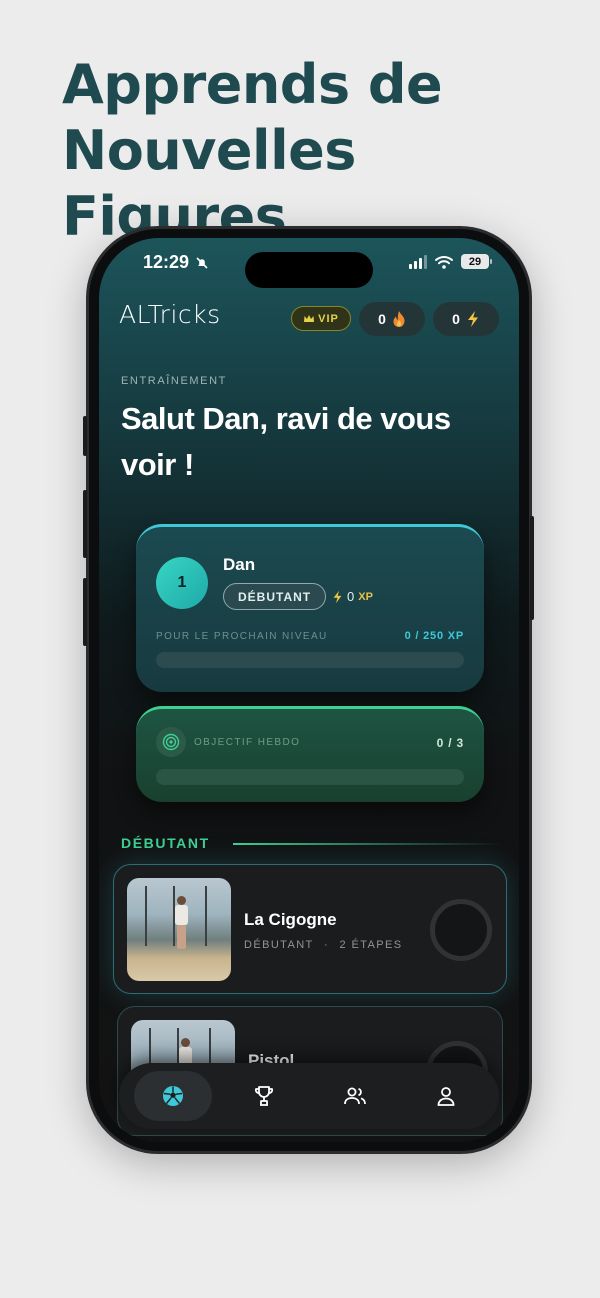 This screenshot has height=1298, width=600. I want to click on status-icons: 29, so click(450, 261).